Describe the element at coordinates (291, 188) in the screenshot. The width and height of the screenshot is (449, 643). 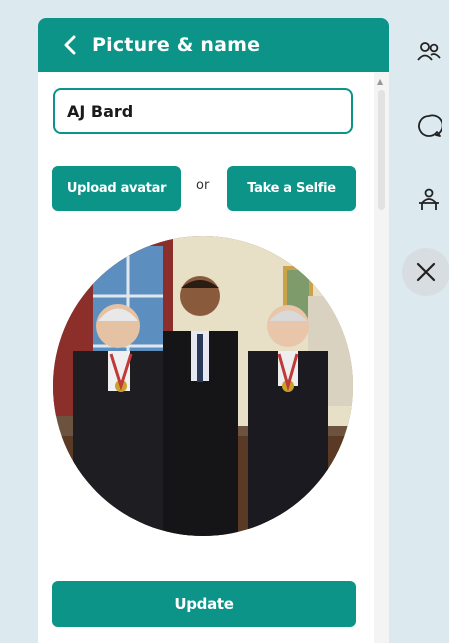
I see `take-selfie-button: Take a Selfie` at that location.